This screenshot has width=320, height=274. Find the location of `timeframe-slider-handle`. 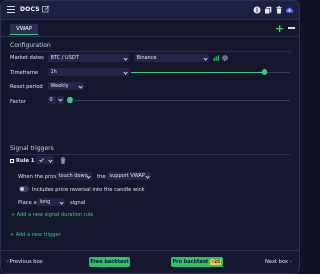

timeframe-slider-handle is located at coordinates (264, 72).